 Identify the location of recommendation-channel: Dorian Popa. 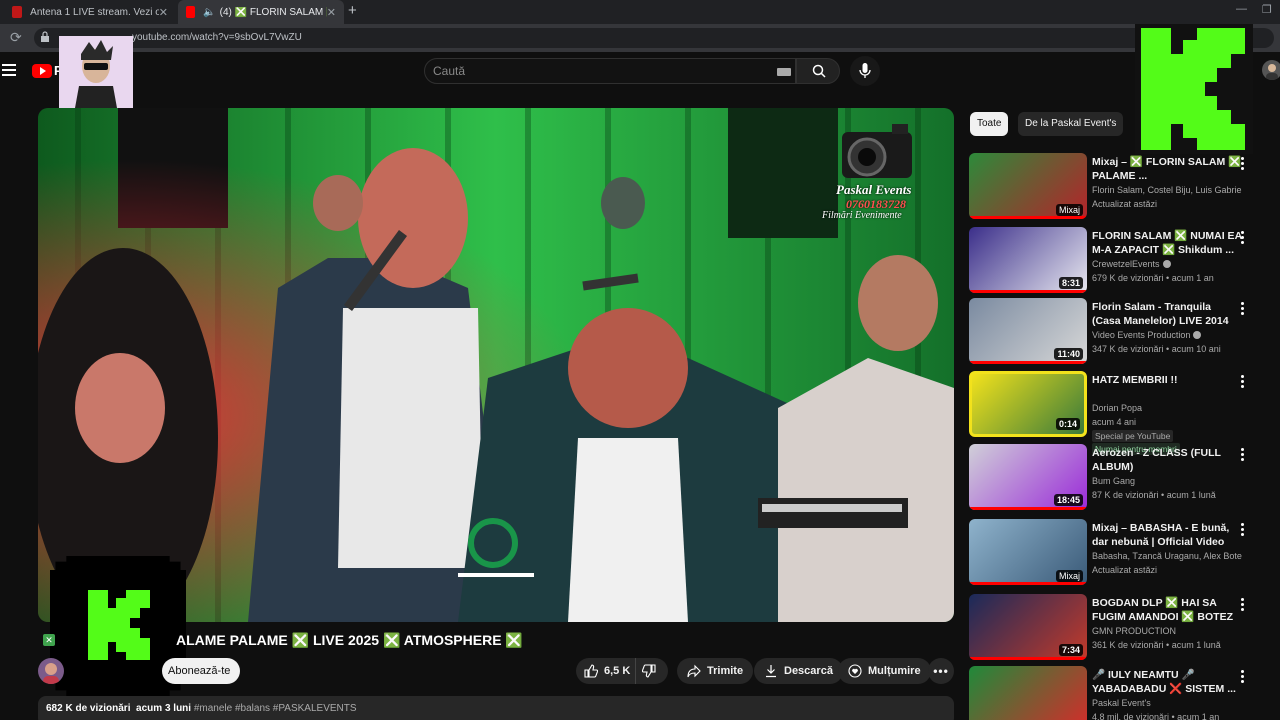
(1167, 408).